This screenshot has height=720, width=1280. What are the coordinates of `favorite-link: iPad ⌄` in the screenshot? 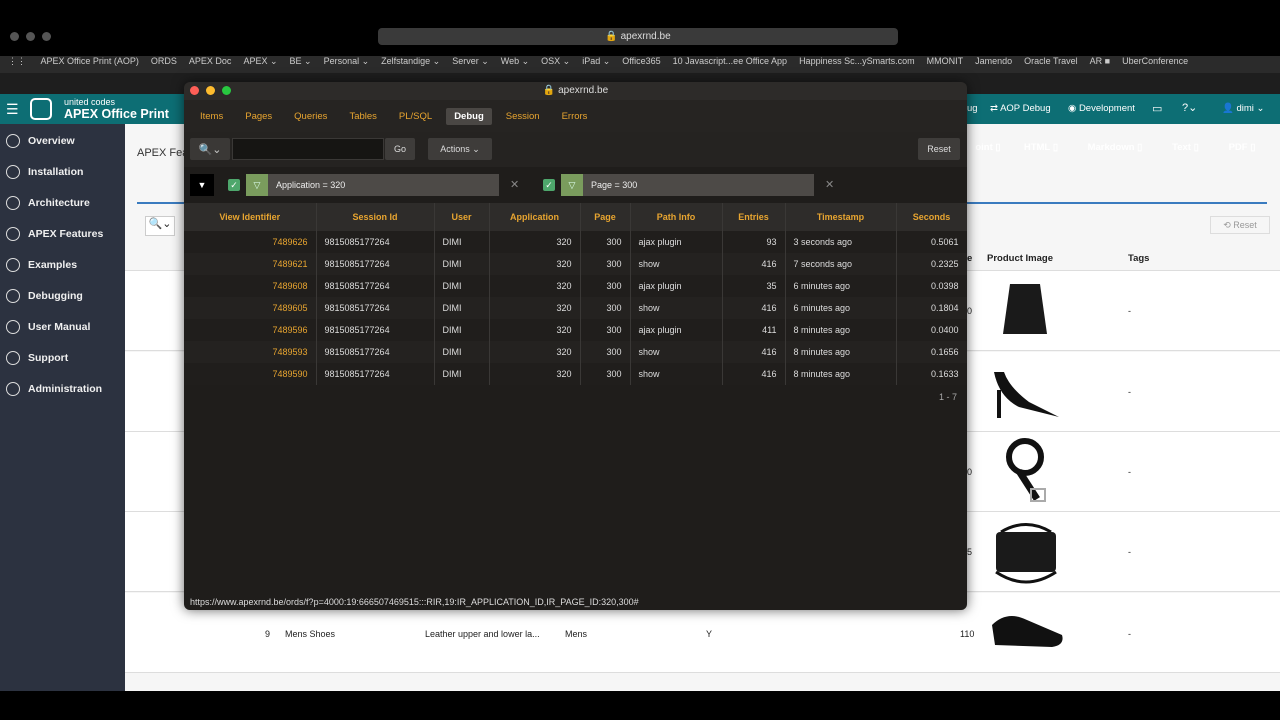 It's located at (596, 61).